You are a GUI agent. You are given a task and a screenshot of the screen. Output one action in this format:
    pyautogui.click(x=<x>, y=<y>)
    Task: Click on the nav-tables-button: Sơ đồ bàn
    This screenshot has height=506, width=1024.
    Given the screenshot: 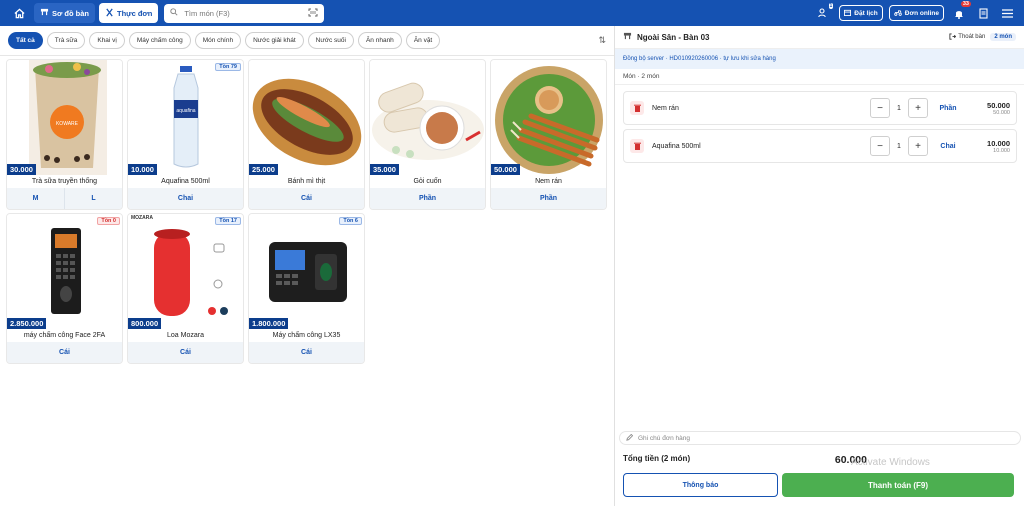 What is the action you would take?
    pyautogui.click(x=64, y=13)
    